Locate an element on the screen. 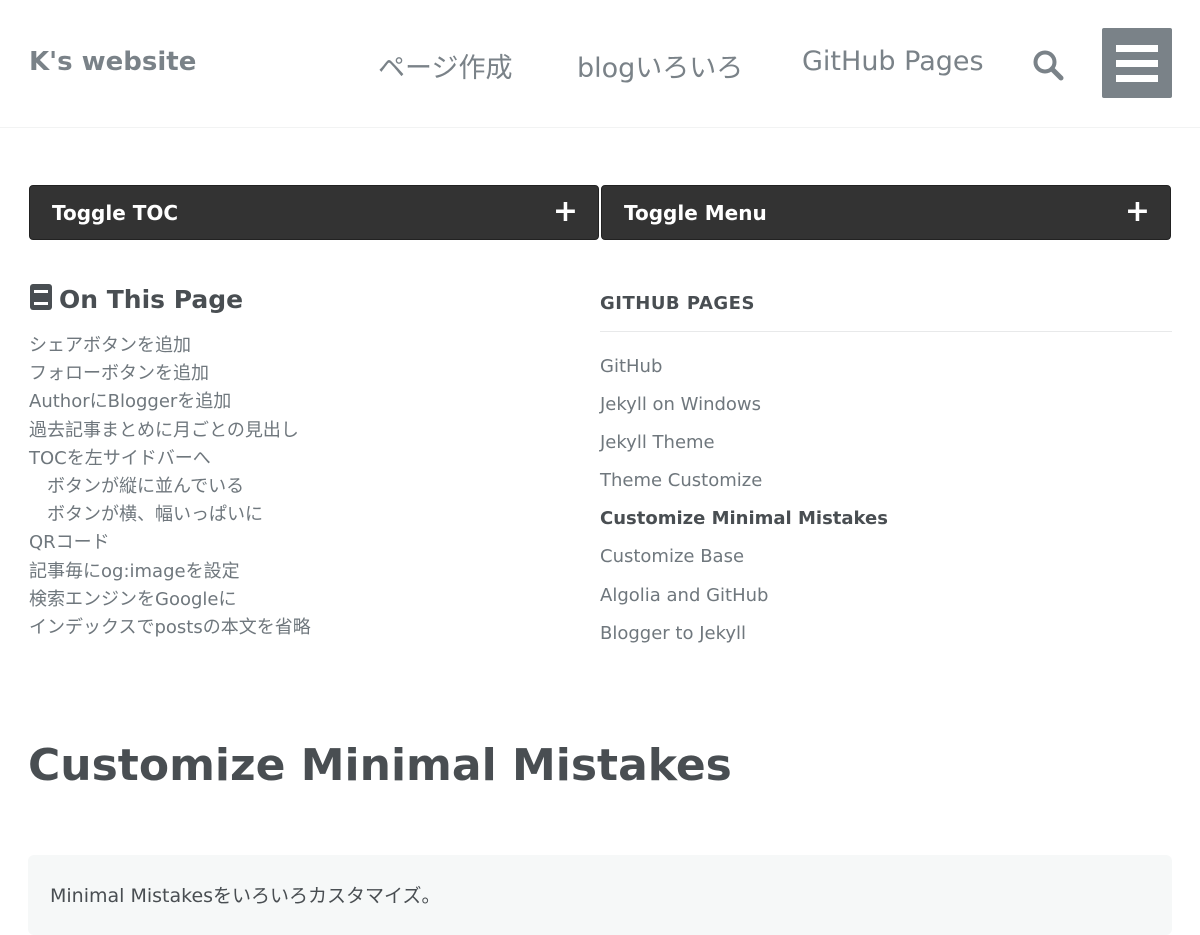  toc-subitem: ボタンが縦に並んでいる is located at coordinates (170, 487).